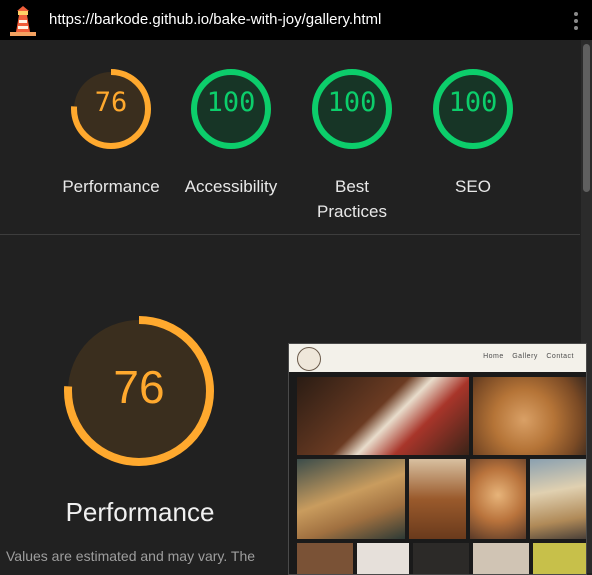 The height and width of the screenshot is (575, 592). I want to click on thumbnail-nav-link: Contact, so click(560, 356).